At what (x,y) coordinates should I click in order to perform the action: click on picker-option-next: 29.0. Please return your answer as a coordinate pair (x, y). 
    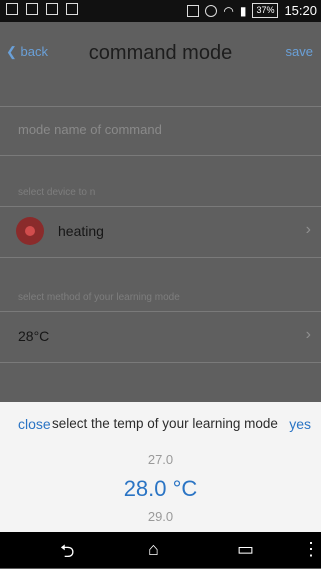
    Looking at the image, I should click on (160, 516).